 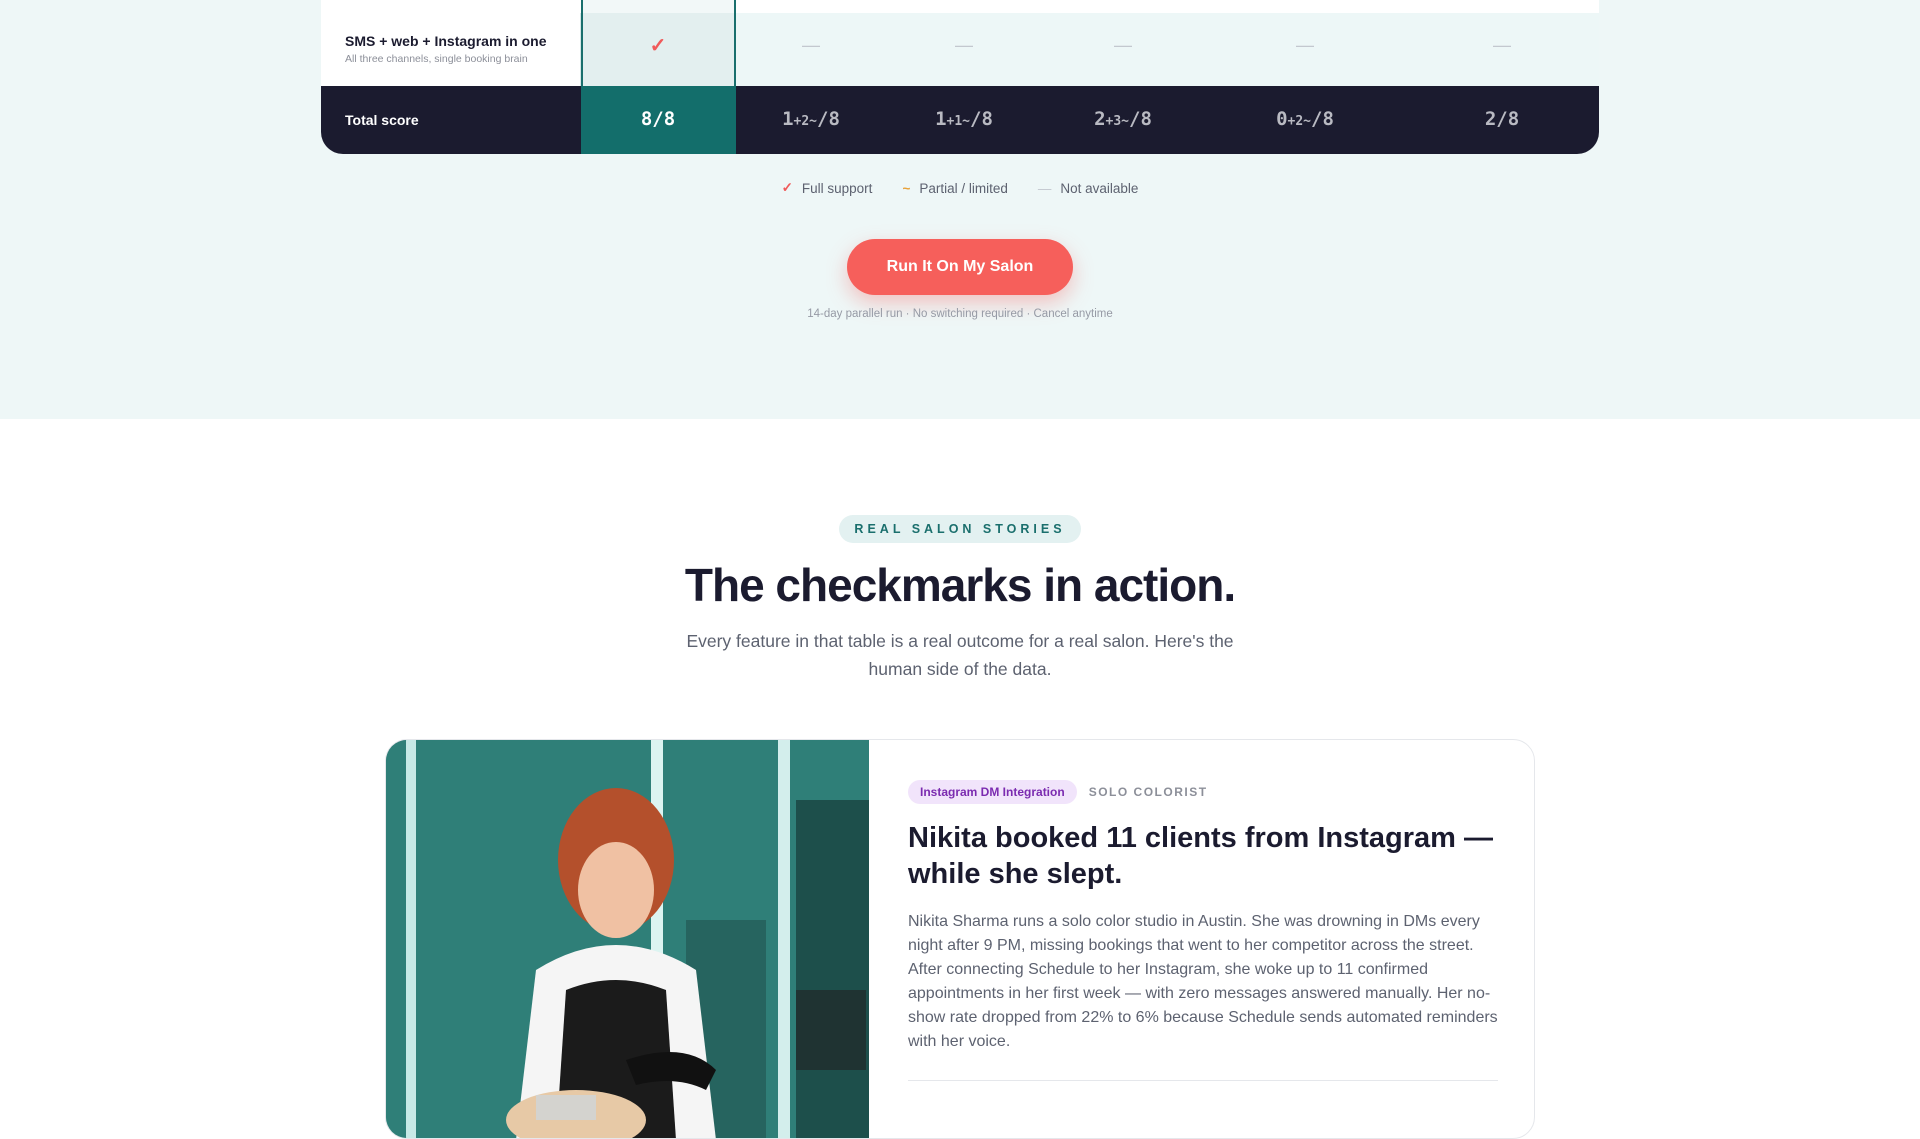 I want to click on story-photo, so click(x=627, y=939).